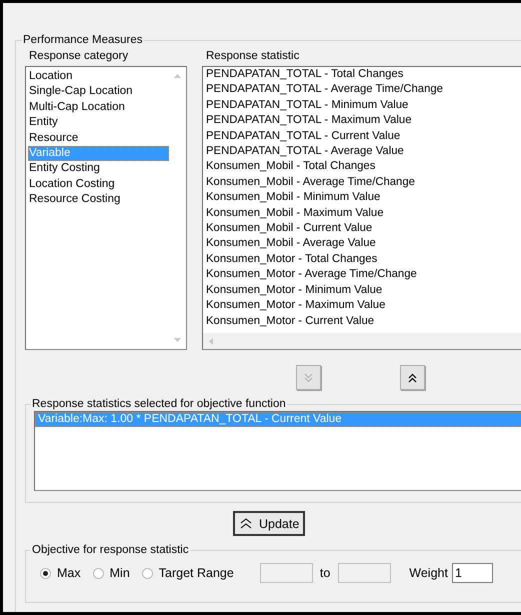  I want to click on update-button: Update, so click(269, 523).